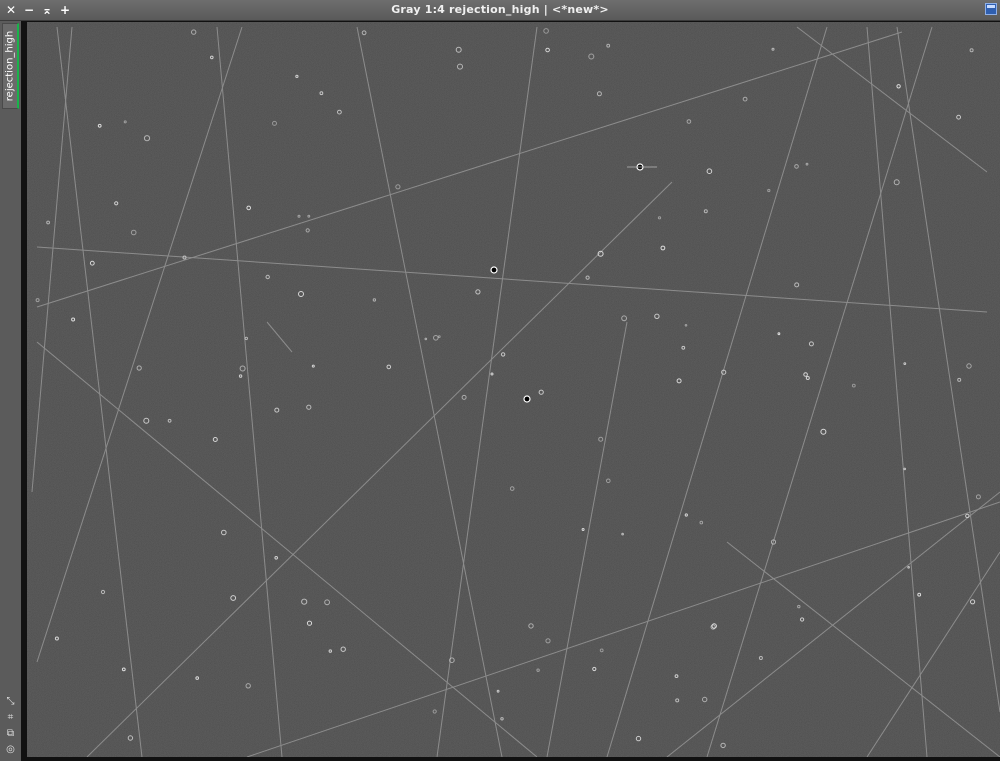  Describe the element at coordinates (991, 9) in the screenshot. I see `window-menu-icon` at that location.